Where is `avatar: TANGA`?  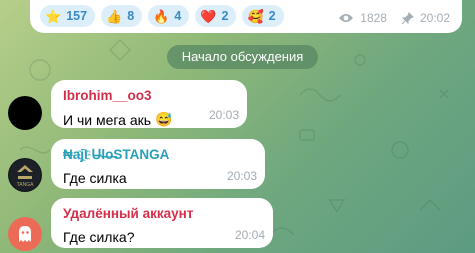 avatar: TANGA is located at coordinates (25, 175).